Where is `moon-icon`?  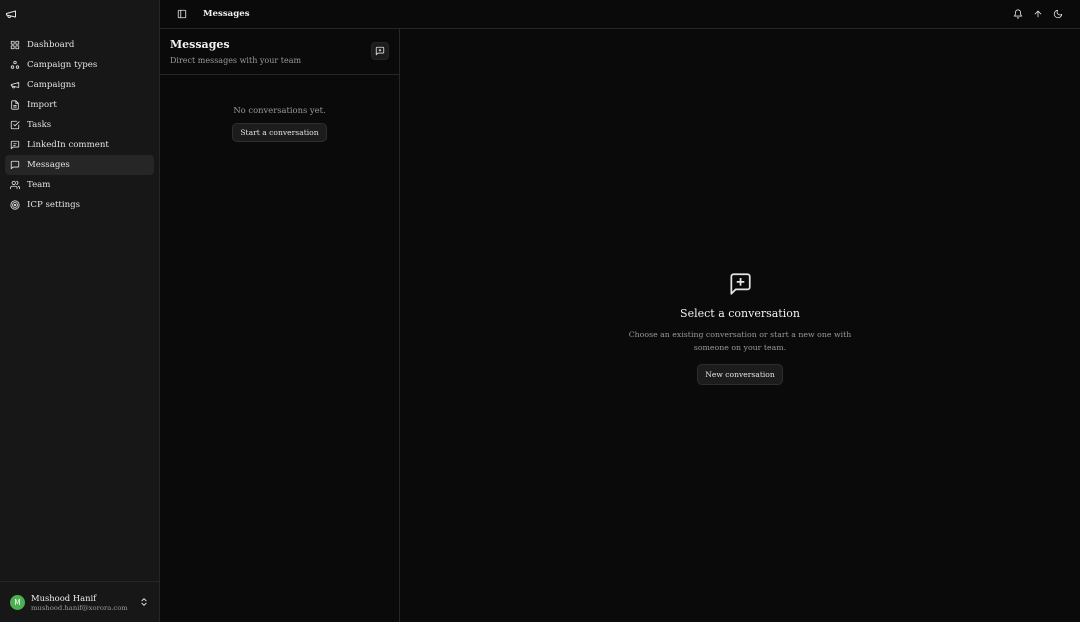
moon-icon is located at coordinates (1058, 14).